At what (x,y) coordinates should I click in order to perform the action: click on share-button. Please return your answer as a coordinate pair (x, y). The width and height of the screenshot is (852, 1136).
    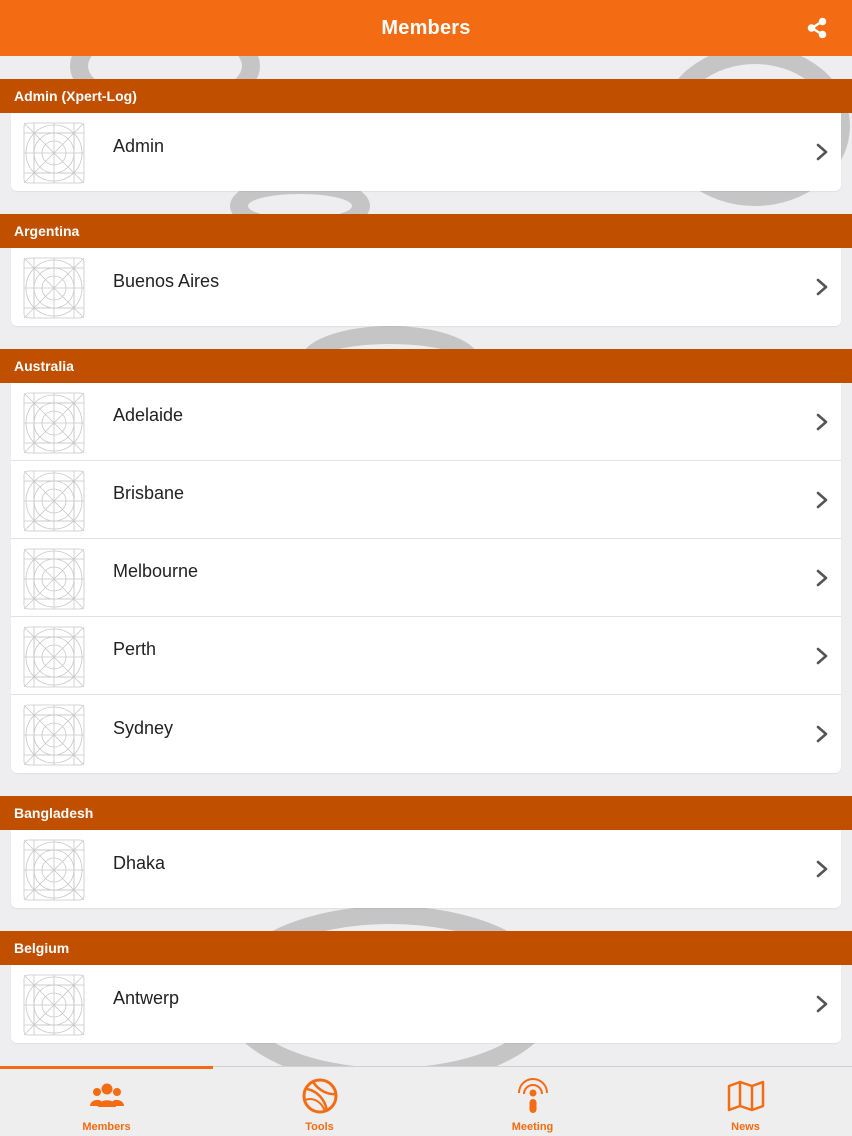
    Looking at the image, I should click on (817, 28).